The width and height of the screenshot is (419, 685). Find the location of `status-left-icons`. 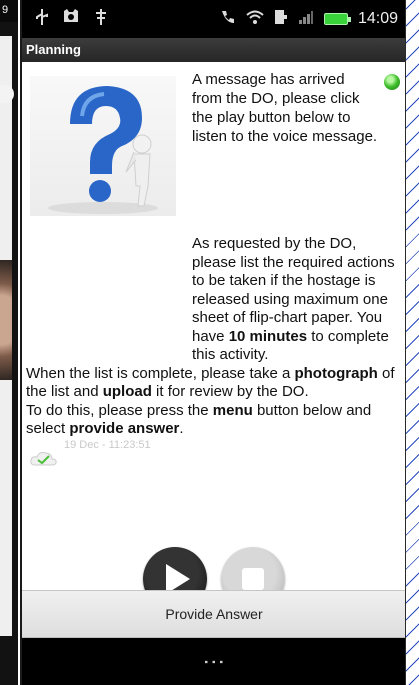

status-left-icons is located at coordinates (66, 19).